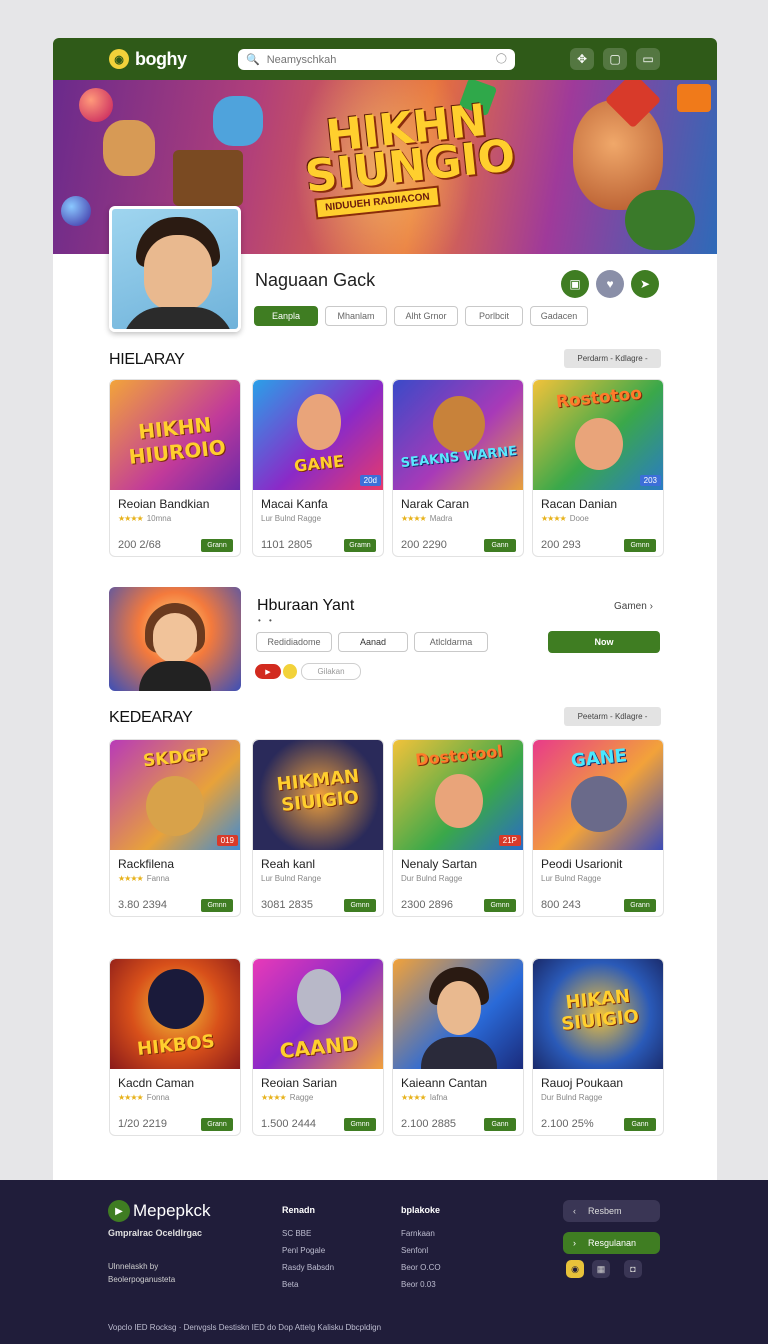 The height and width of the screenshot is (1344, 768). I want to click on game-title: Narak Caran, so click(435, 504).